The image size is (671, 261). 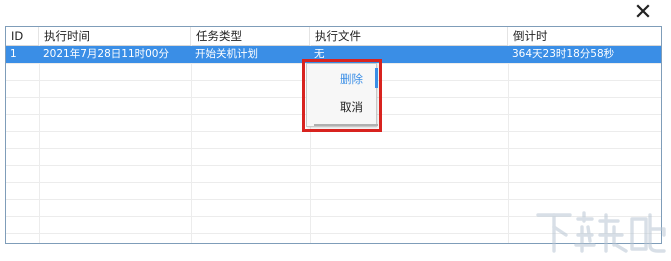 What do you see at coordinates (409, 36) in the screenshot?
I see `column-header-file: 执行文件` at bounding box center [409, 36].